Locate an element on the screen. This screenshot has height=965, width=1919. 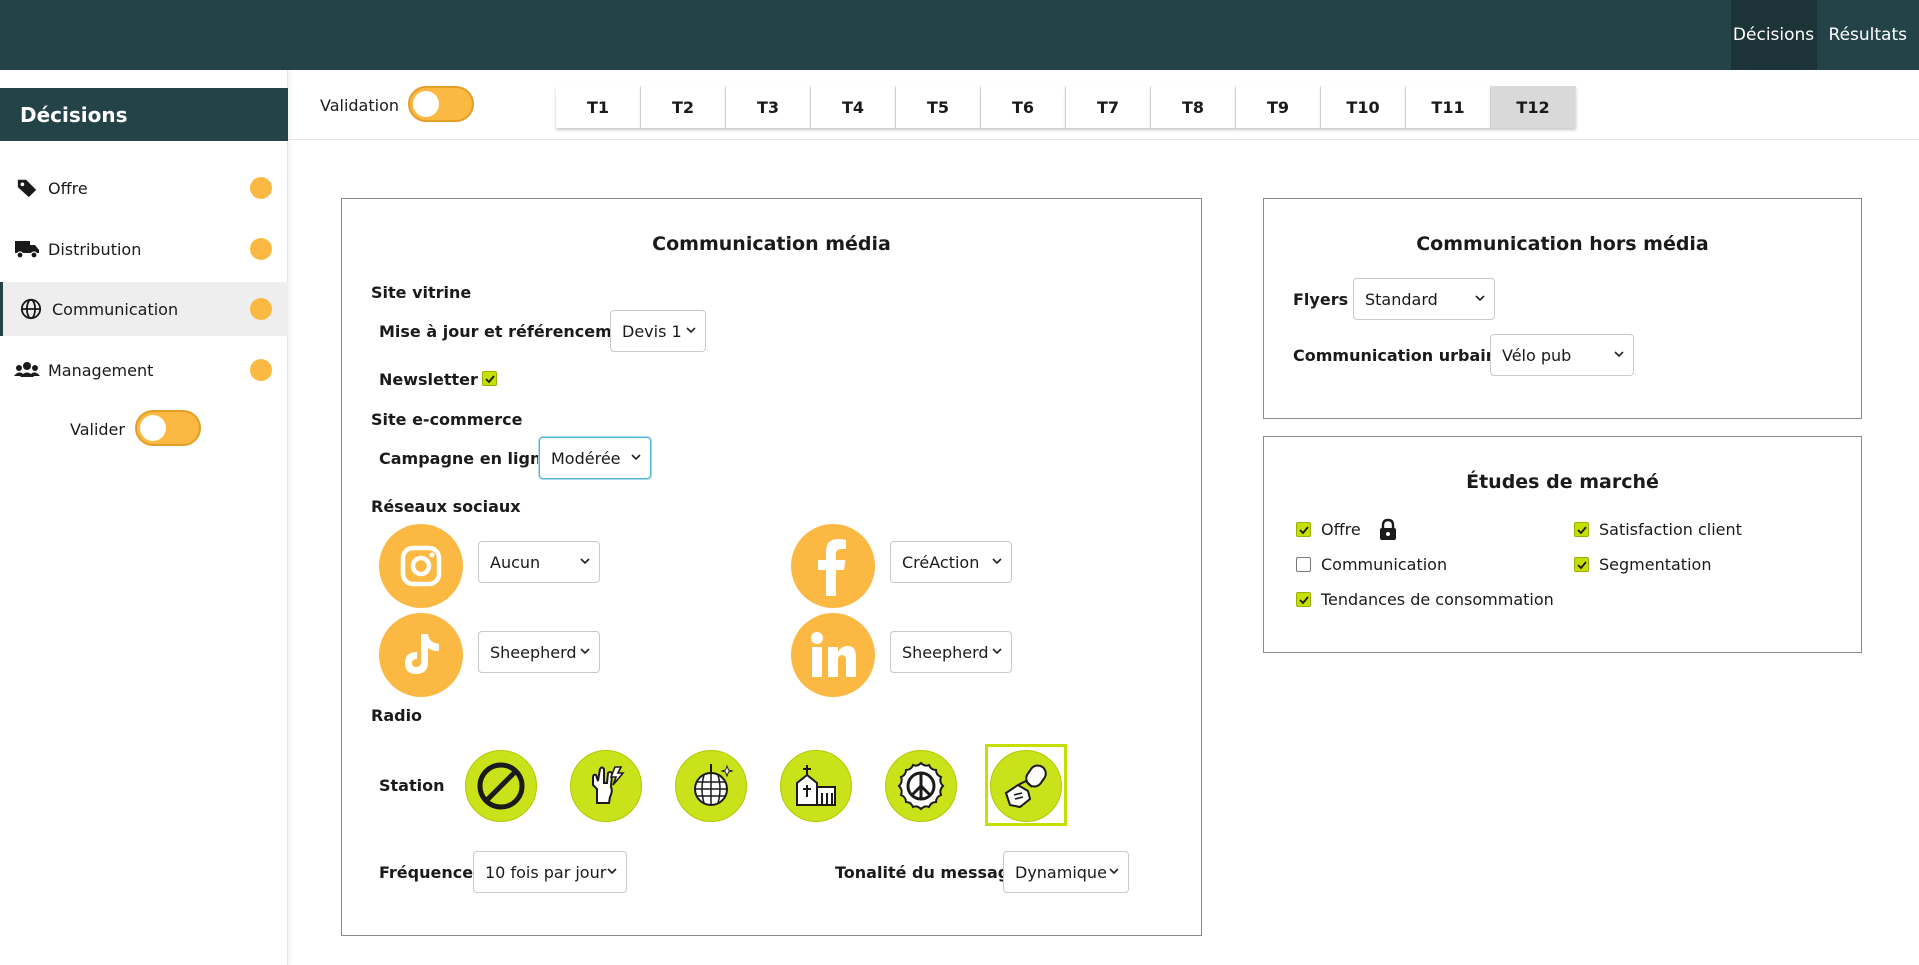
update-value: Devis 1 is located at coordinates (652, 331).